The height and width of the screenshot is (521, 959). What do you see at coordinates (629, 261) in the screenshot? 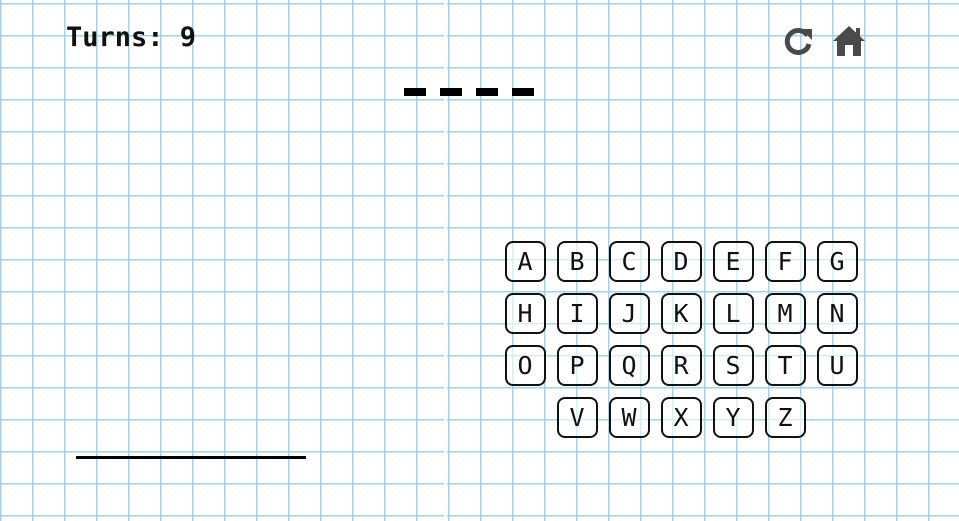
I see `letter-key-c: C` at bounding box center [629, 261].